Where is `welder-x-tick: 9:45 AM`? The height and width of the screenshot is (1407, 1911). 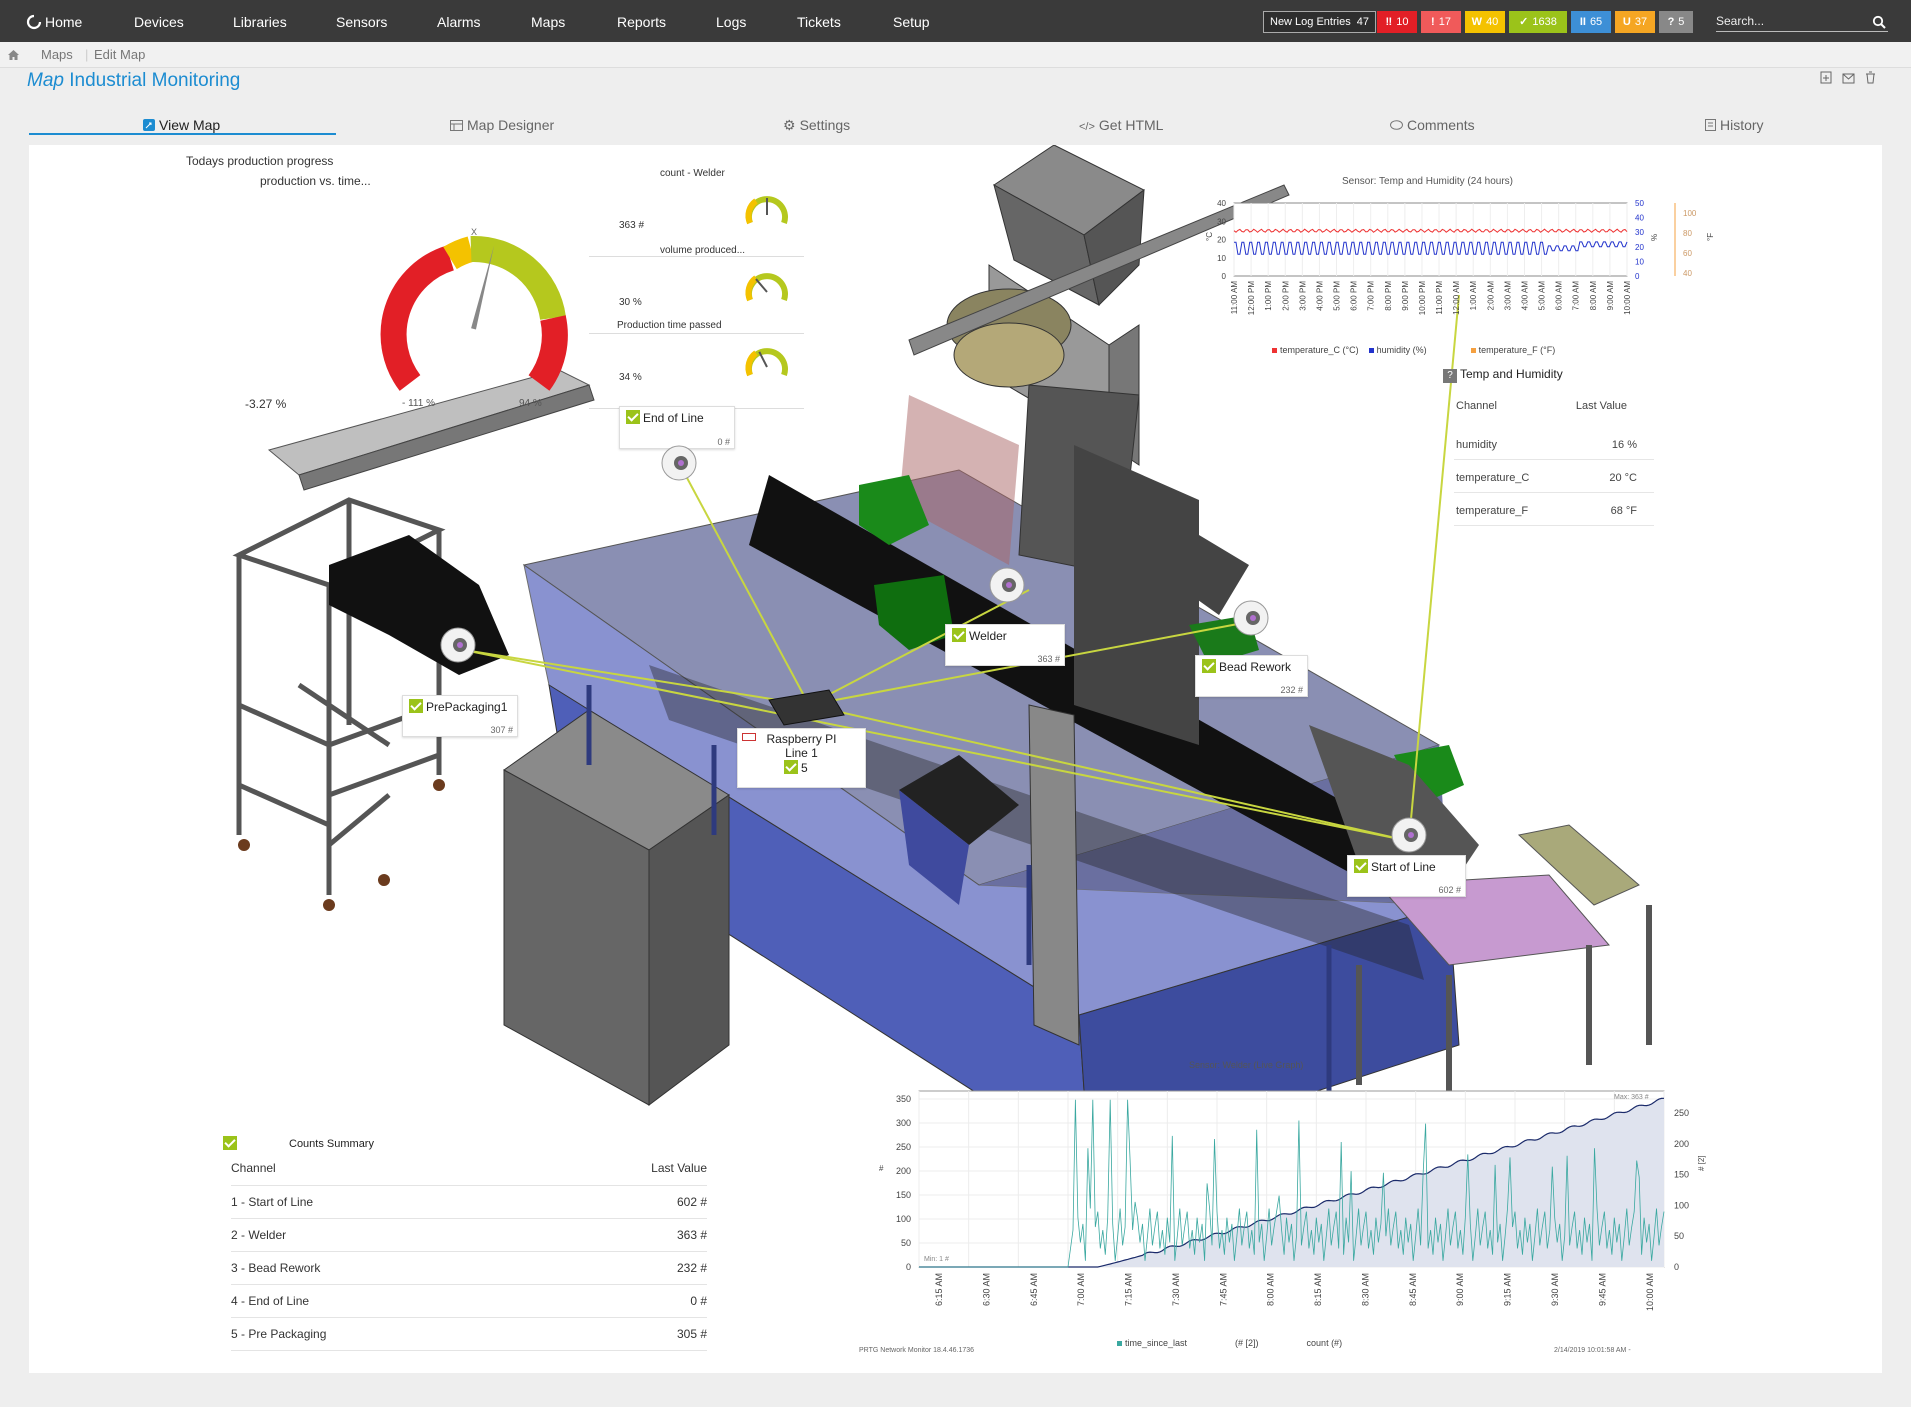 welder-x-tick: 9:45 AM is located at coordinates (1602, 1289).